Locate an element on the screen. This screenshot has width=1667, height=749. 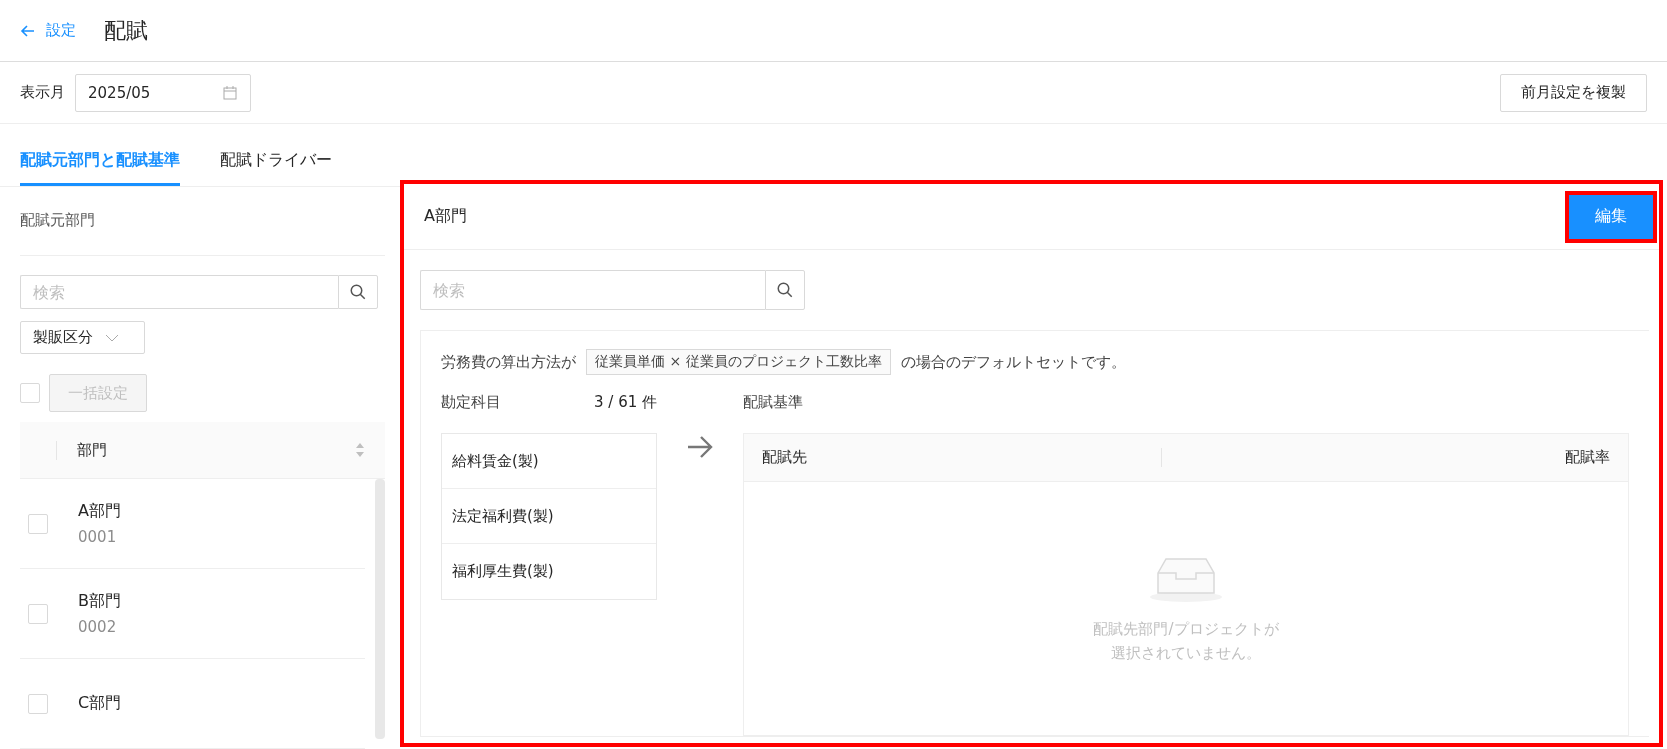
detail-title: A部門 is located at coordinates (445, 216).